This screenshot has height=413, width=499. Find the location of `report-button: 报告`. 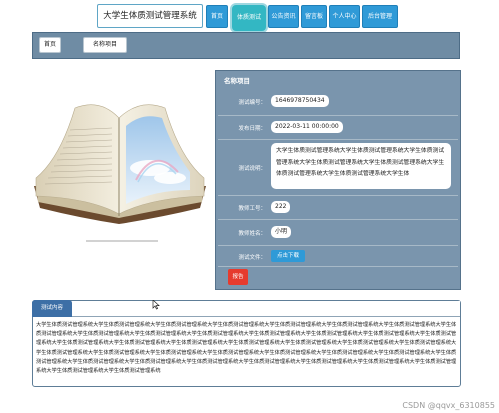

report-button: 报告 is located at coordinates (238, 277).